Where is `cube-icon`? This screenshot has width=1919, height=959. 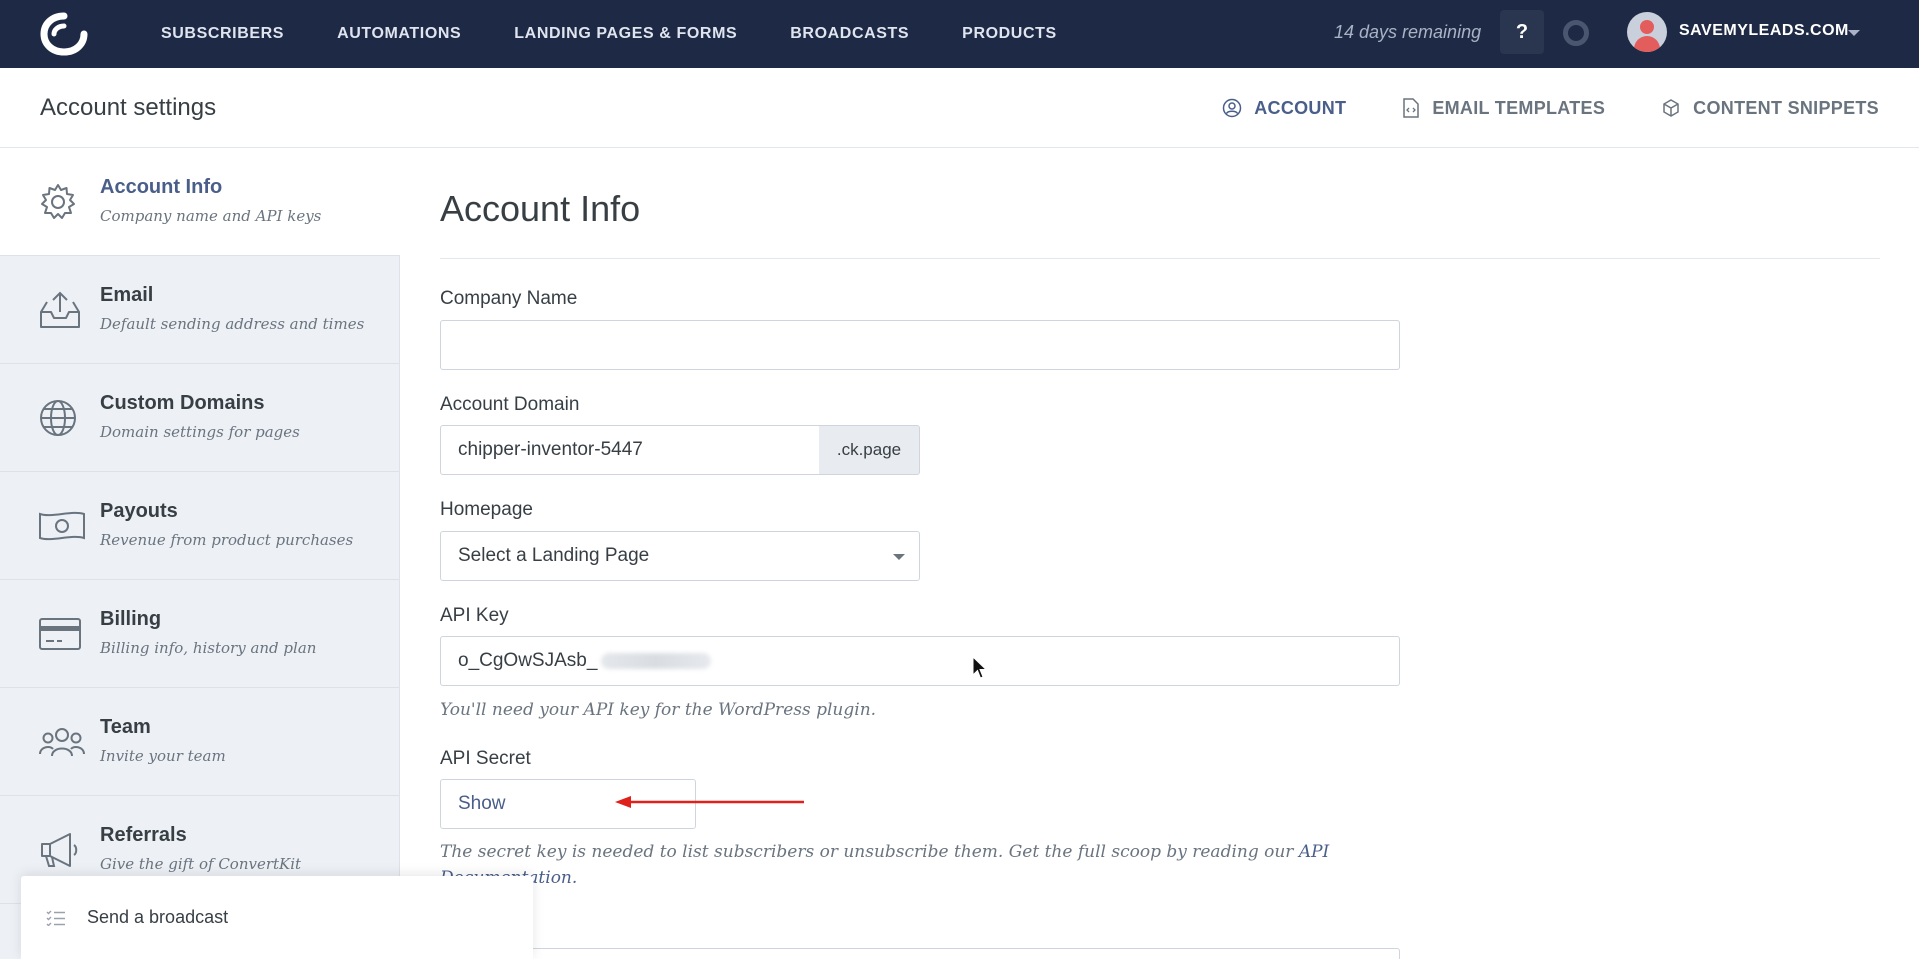
cube-icon is located at coordinates (1671, 108).